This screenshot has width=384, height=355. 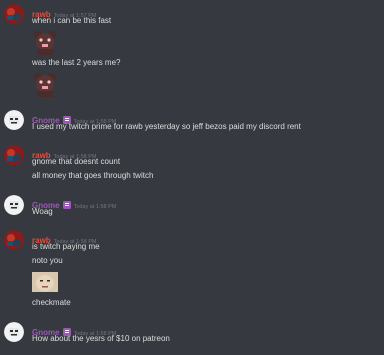 What do you see at coordinates (51, 302) in the screenshot?
I see `message-text: checkmate` at bounding box center [51, 302].